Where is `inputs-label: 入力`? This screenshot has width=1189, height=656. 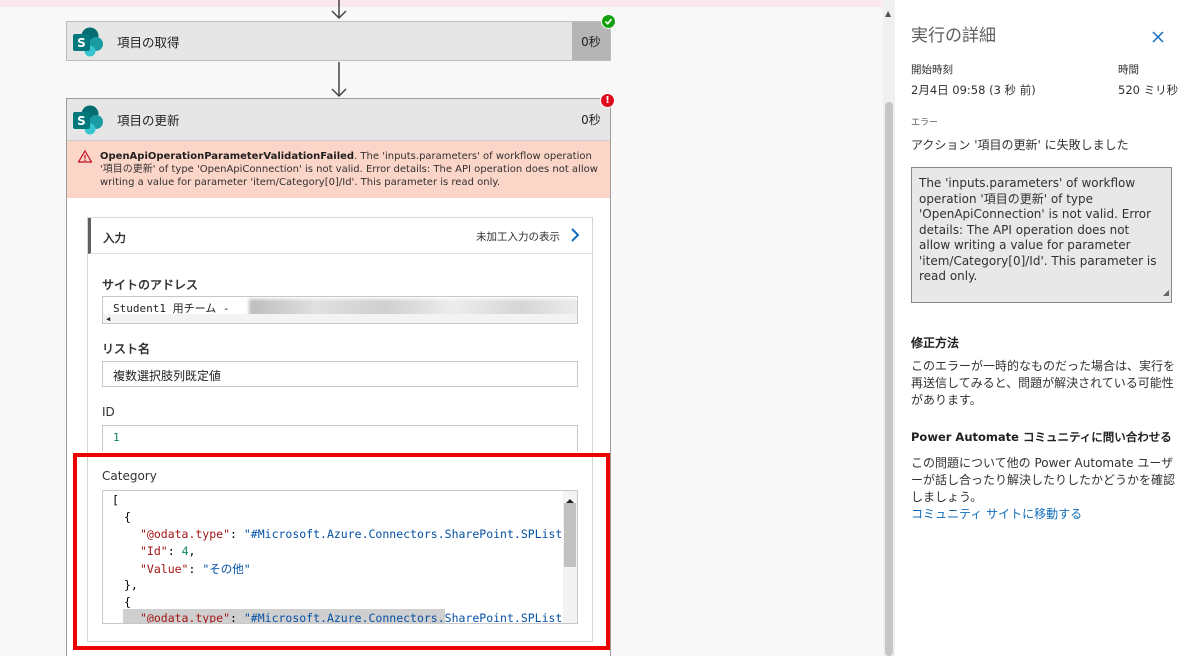 inputs-label: 入力 is located at coordinates (114, 238).